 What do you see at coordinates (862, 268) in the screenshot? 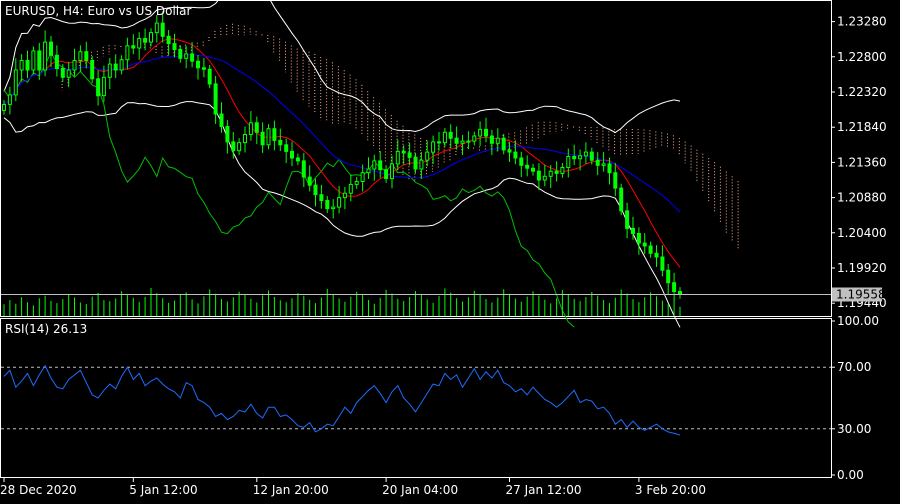
I see `price-tick-label: 1.19920` at bounding box center [862, 268].